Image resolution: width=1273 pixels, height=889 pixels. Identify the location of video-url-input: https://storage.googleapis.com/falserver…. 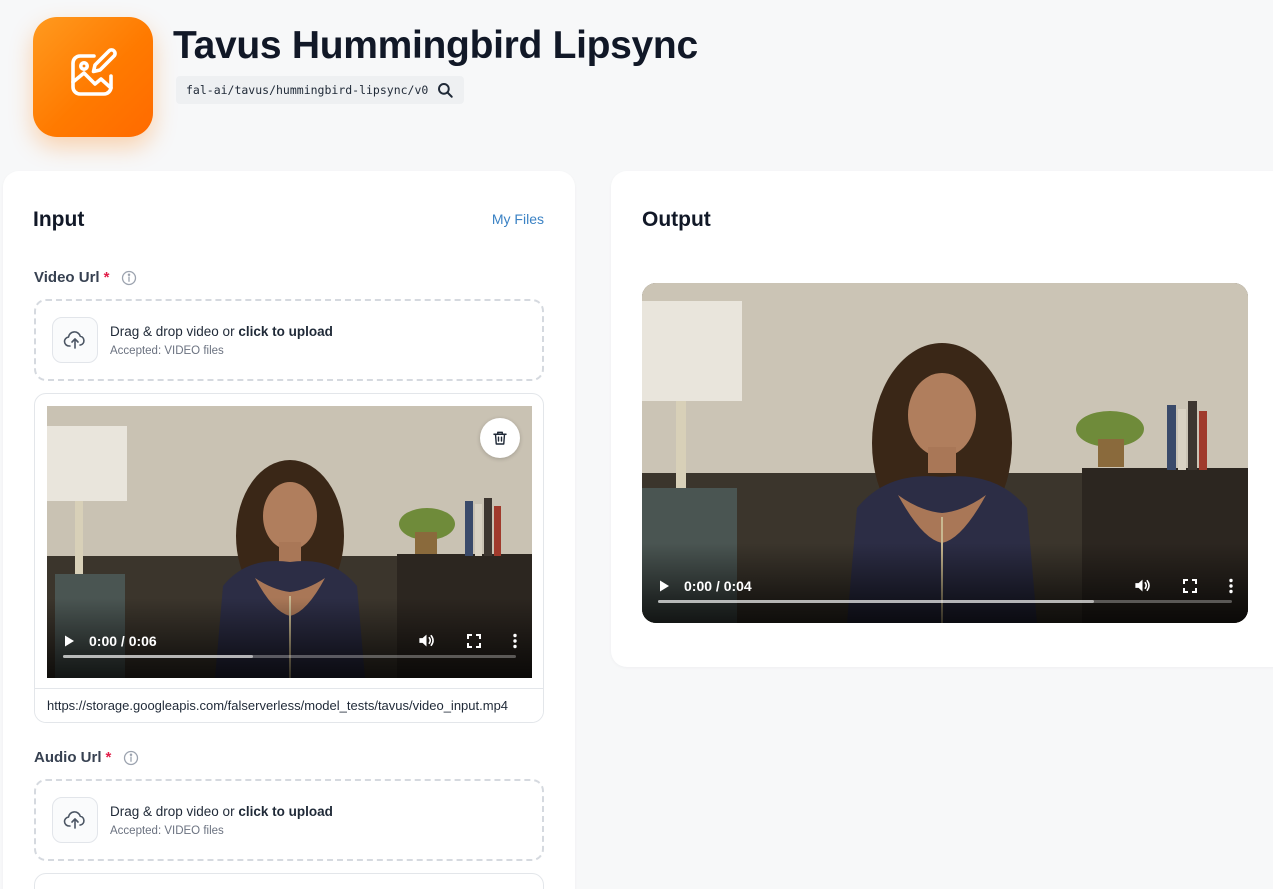
(289, 705).